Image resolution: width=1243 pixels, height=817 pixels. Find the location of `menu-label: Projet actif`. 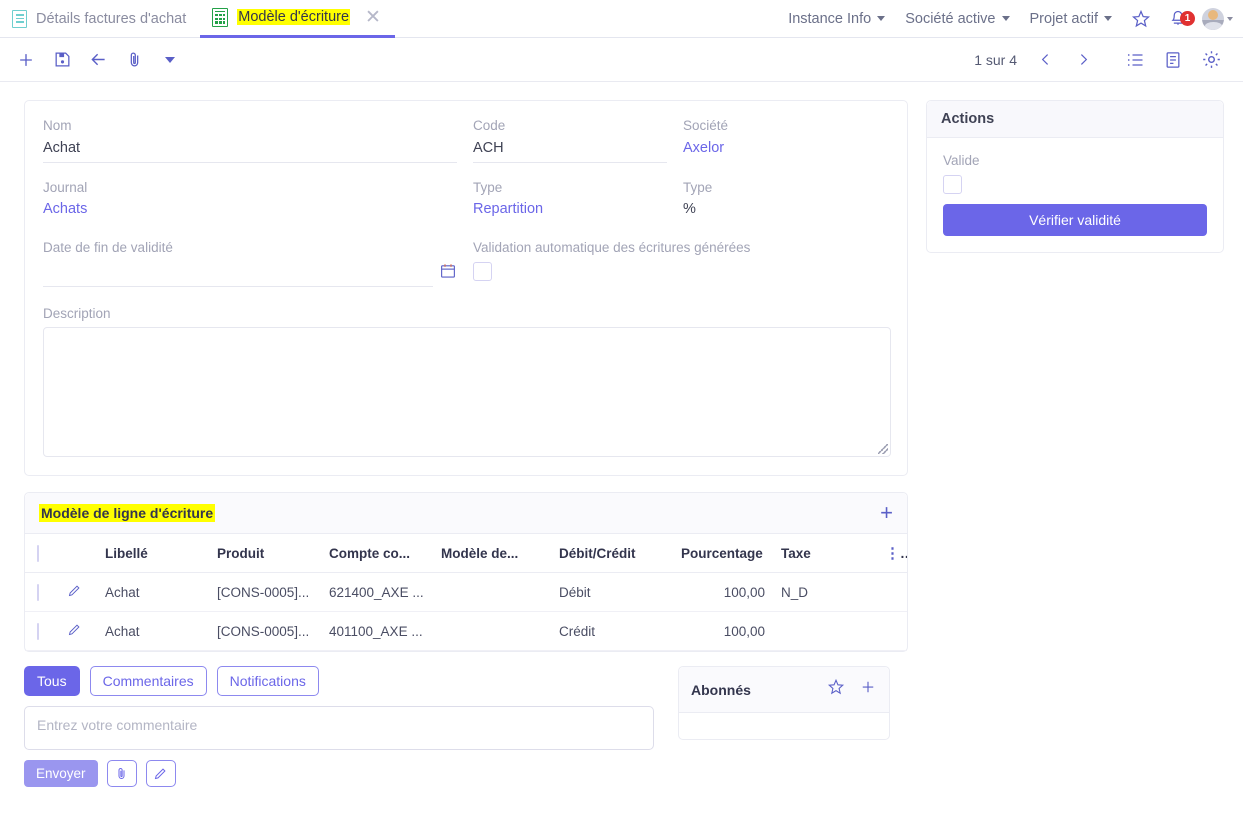

menu-label: Projet actif is located at coordinates (1064, 18).